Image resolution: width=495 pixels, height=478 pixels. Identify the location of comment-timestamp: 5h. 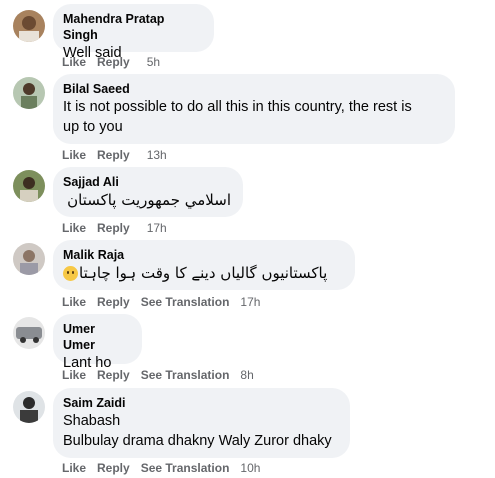
(153, 62).